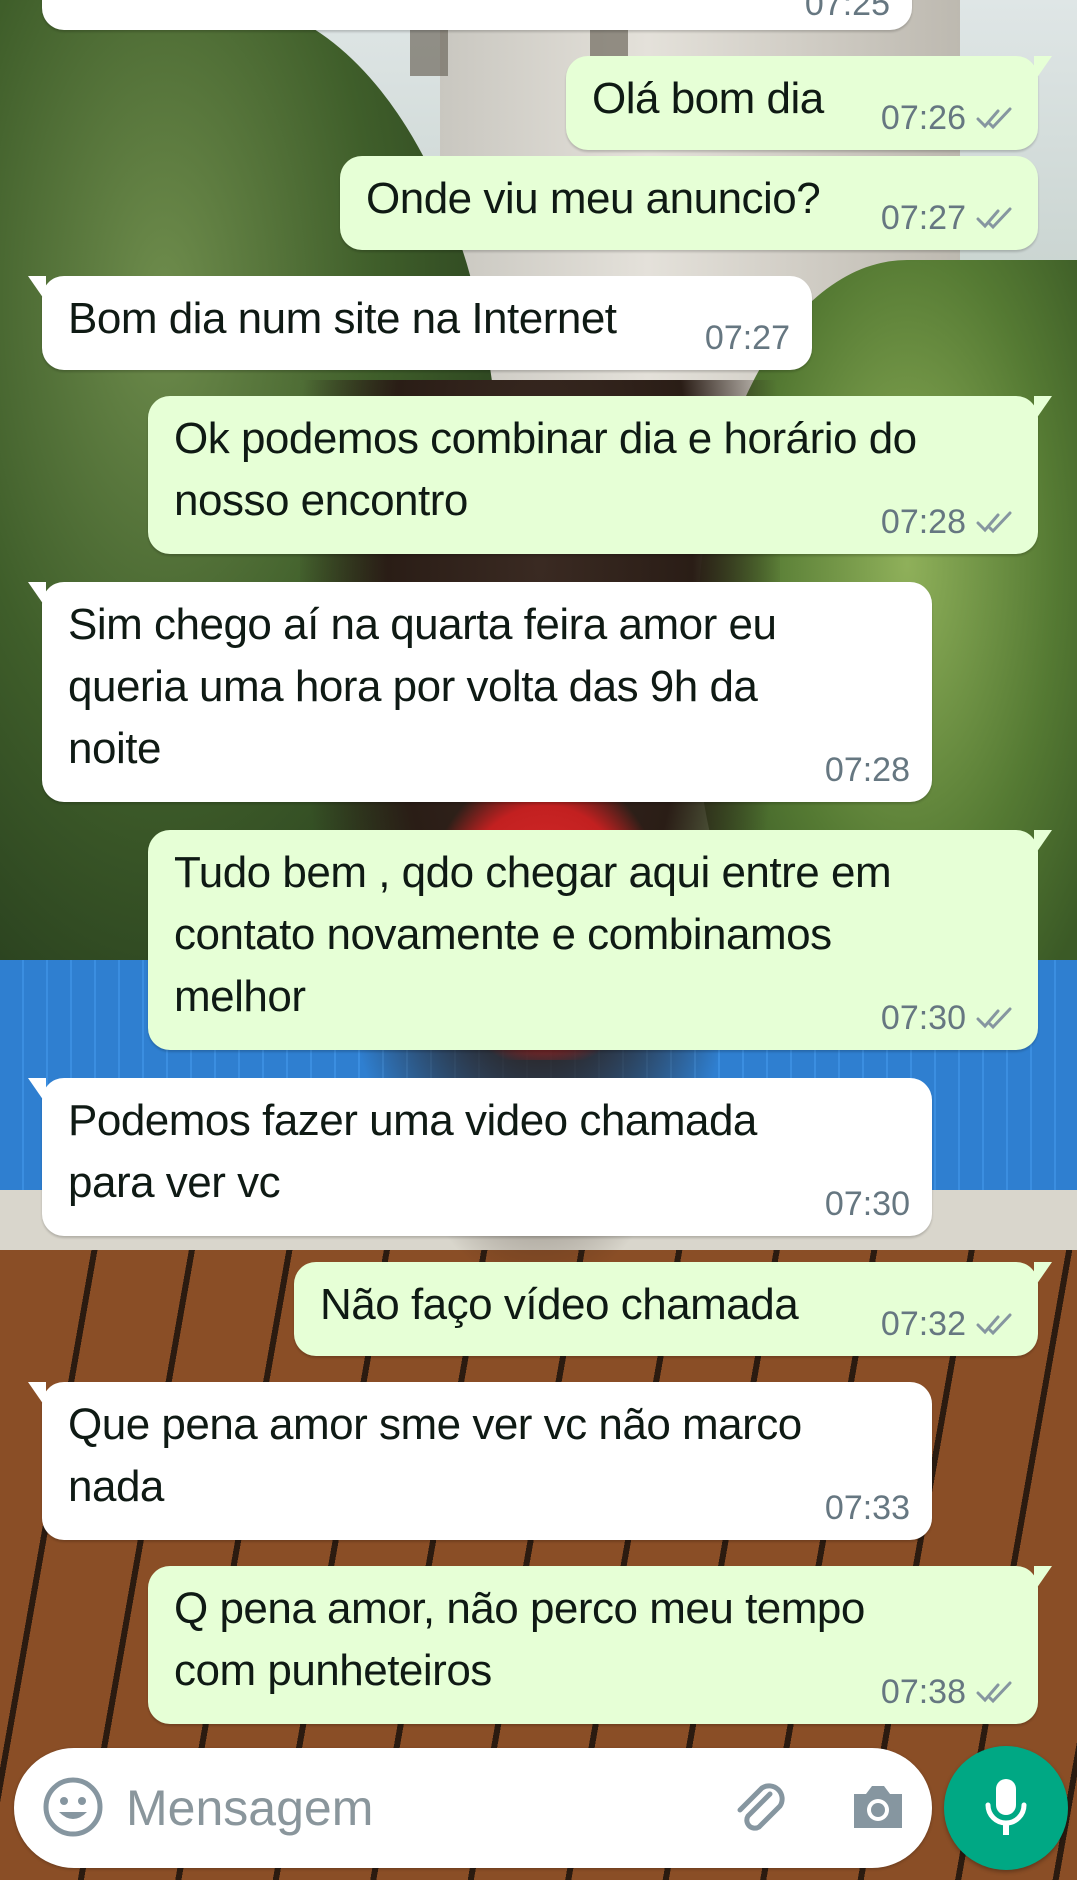 The width and height of the screenshot is (1077, 1880). I want to click on mic-icon, so click(1006, 1807).